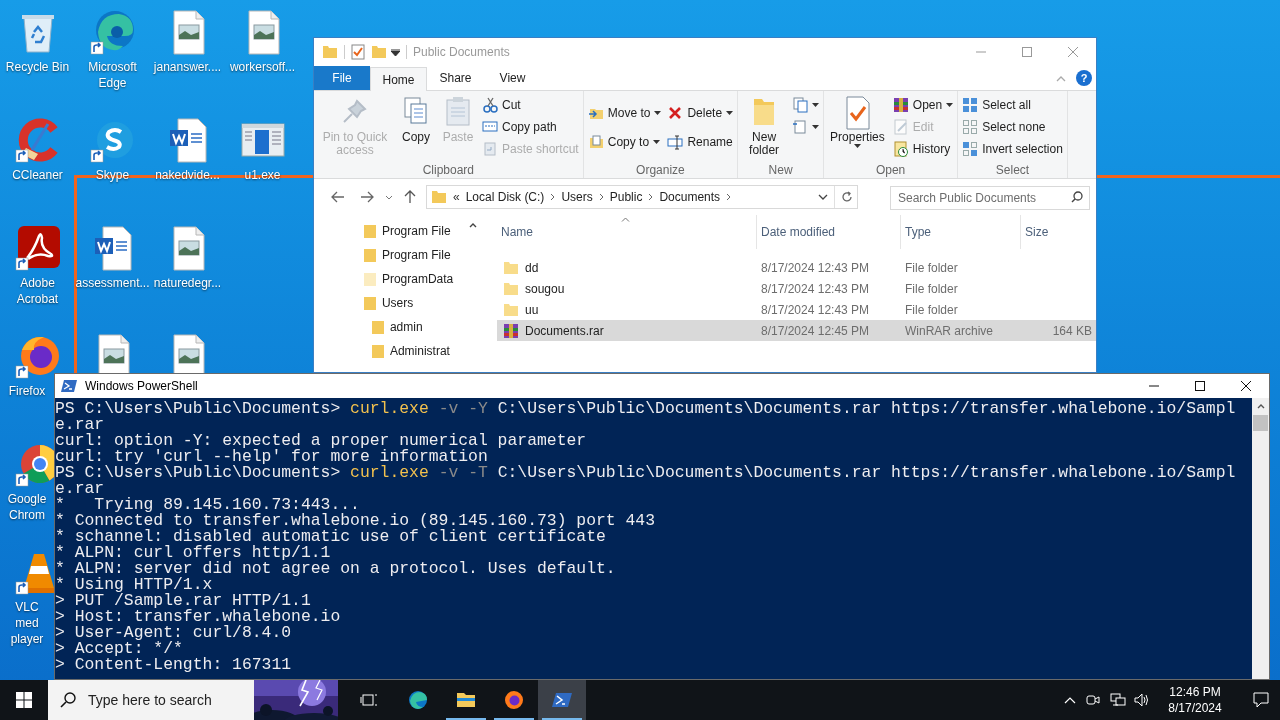 This screenshot has height=720, width=1280. Describe the element at coordinates (700, 141) in the screenshot. I see `ribbon-button: Rename` at that location.